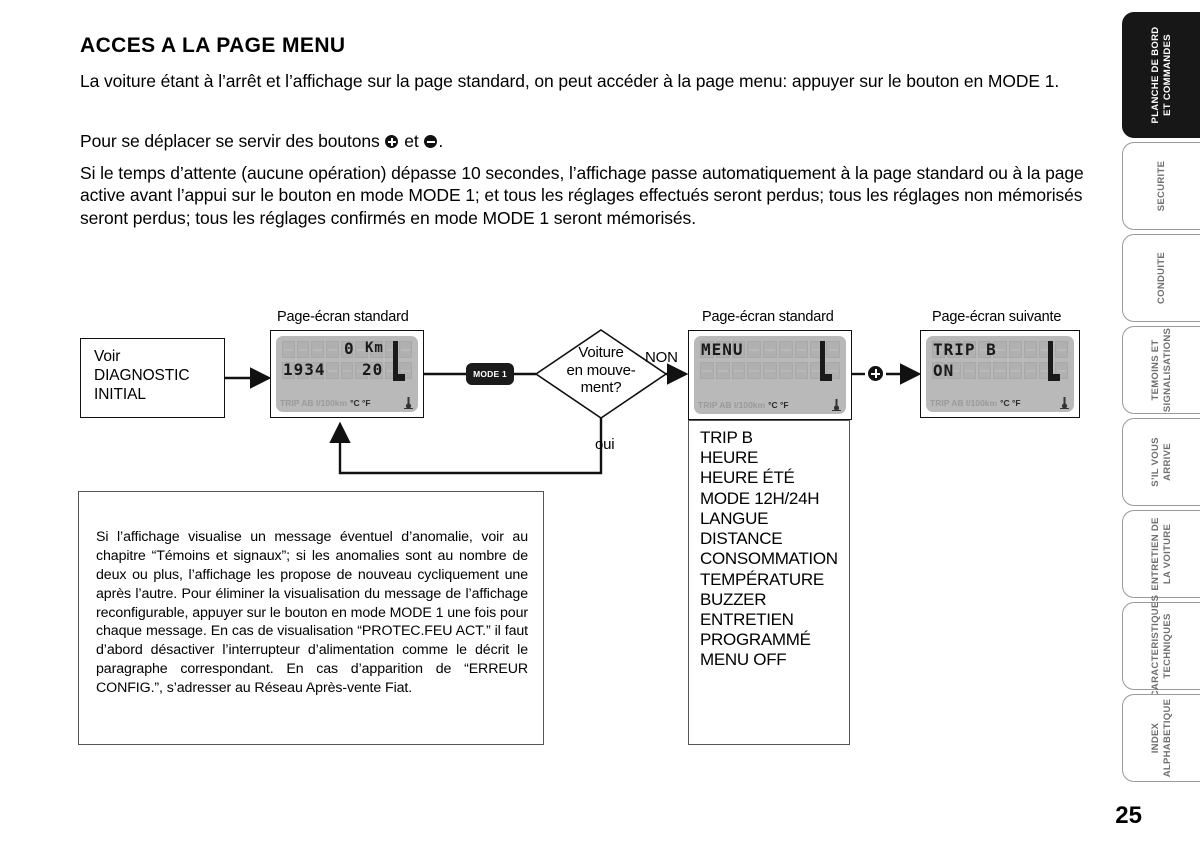  I want to click on lcd-screen-menu: MENU TRIP AB l/100km °C °F, so click(770, 375).